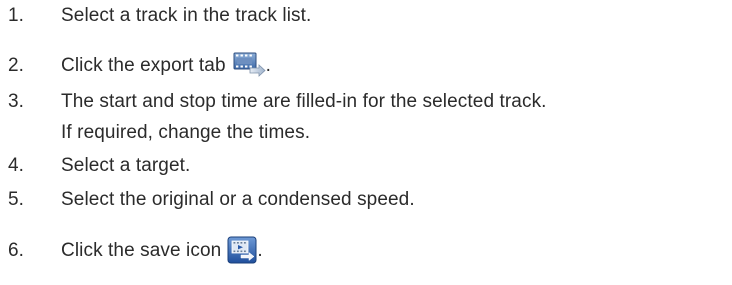 This screenshot has height=285, width=732. What do you see at coordinates (242, 250) in the screenshot?
I see `save-icon` at bounding box center [242, 250].